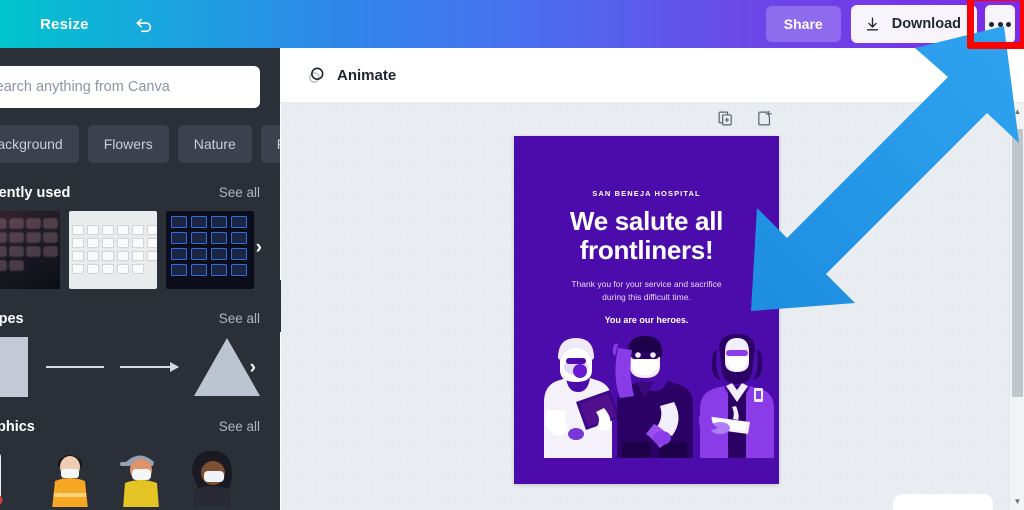  I want to click on scroll-thumb, so click(1017, 263).